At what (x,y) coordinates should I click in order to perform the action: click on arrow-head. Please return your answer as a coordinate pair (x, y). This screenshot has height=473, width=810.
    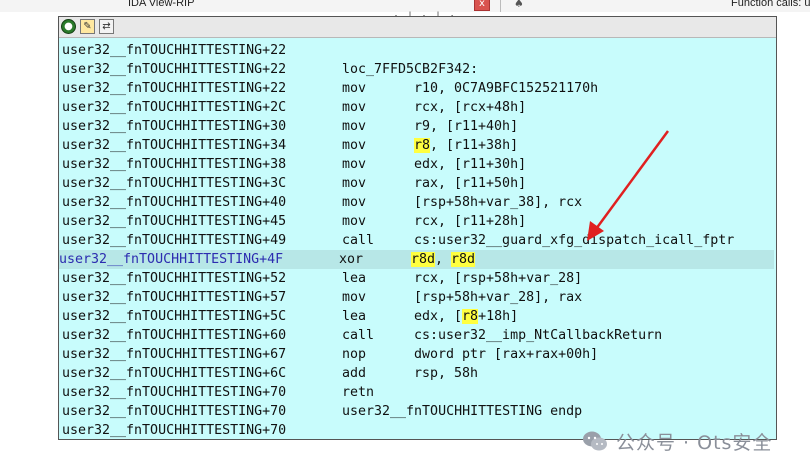
    Looking at the image, I should click on (595, 231).